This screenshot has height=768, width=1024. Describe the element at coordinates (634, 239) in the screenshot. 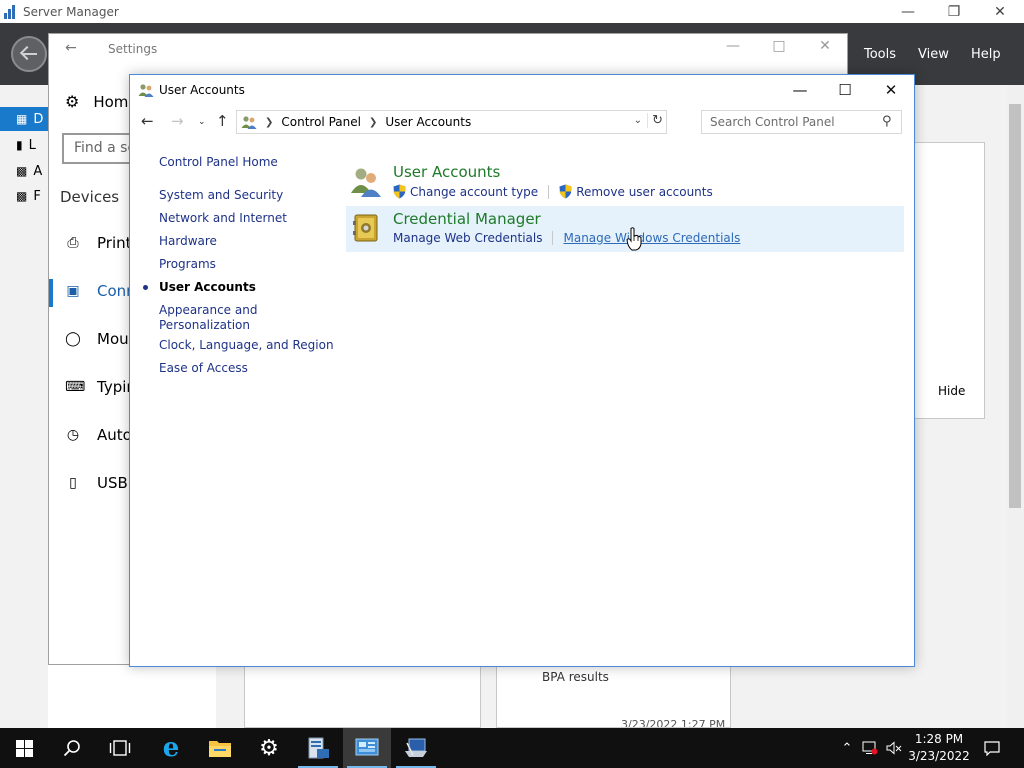

I see `hand-cursor-icon` at that location.